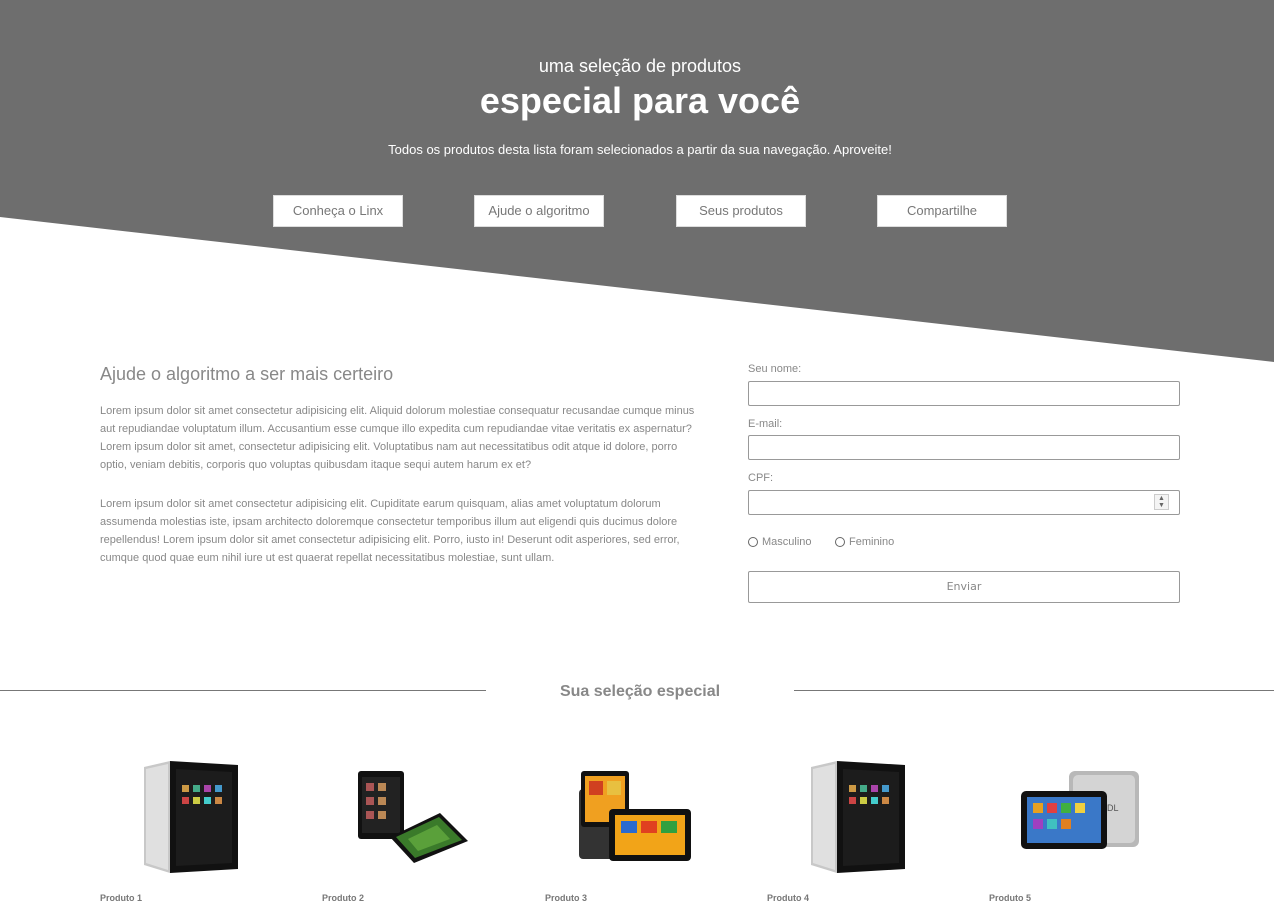  I want to click on product-name: Produto 5, so click(1010, 898).